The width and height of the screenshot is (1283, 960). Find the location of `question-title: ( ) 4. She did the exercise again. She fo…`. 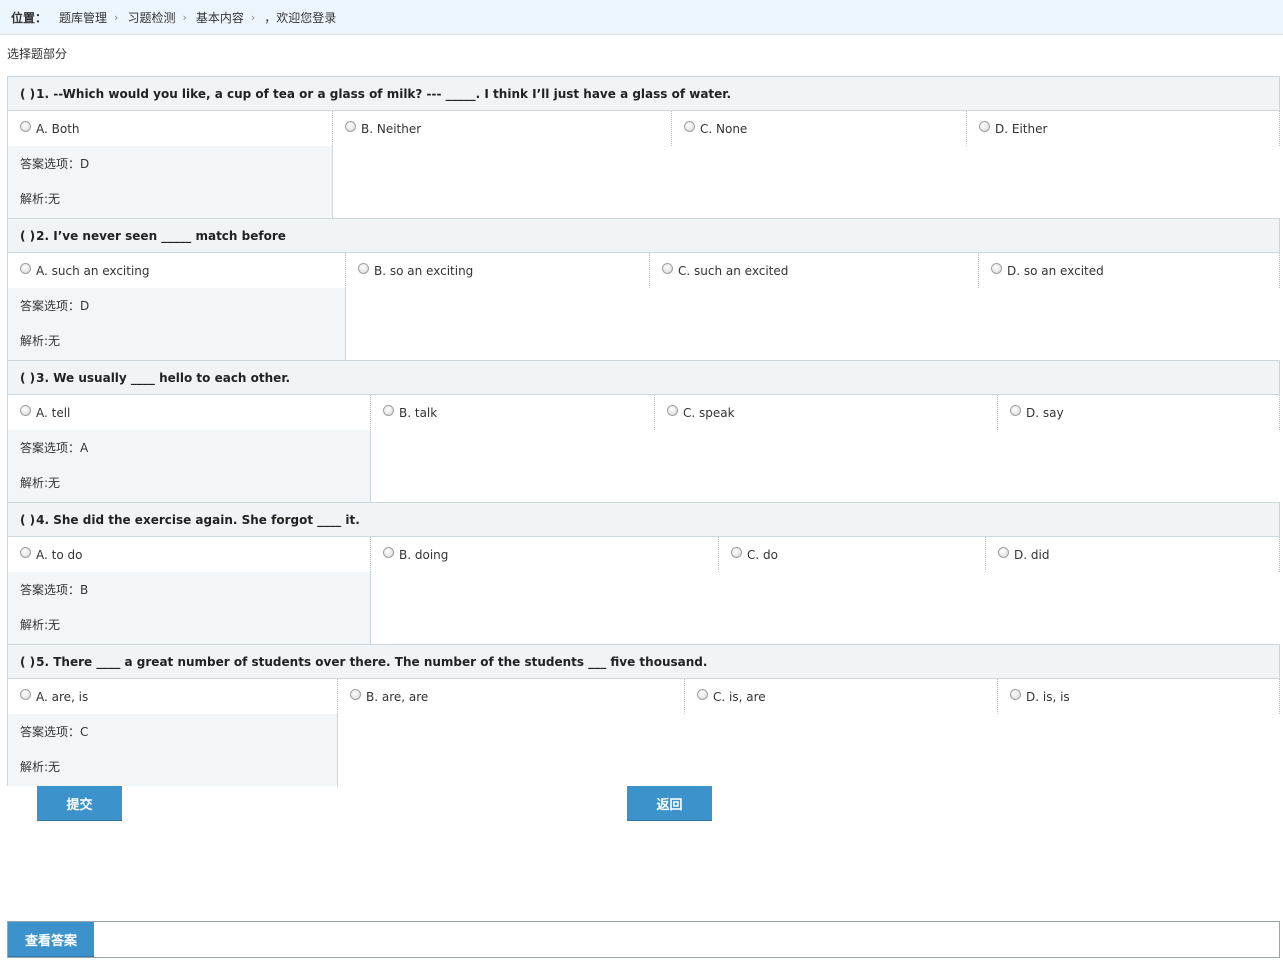

question-title: ( ) 4. She did the exercise again. She fo… is located at coordinates (643, 519).